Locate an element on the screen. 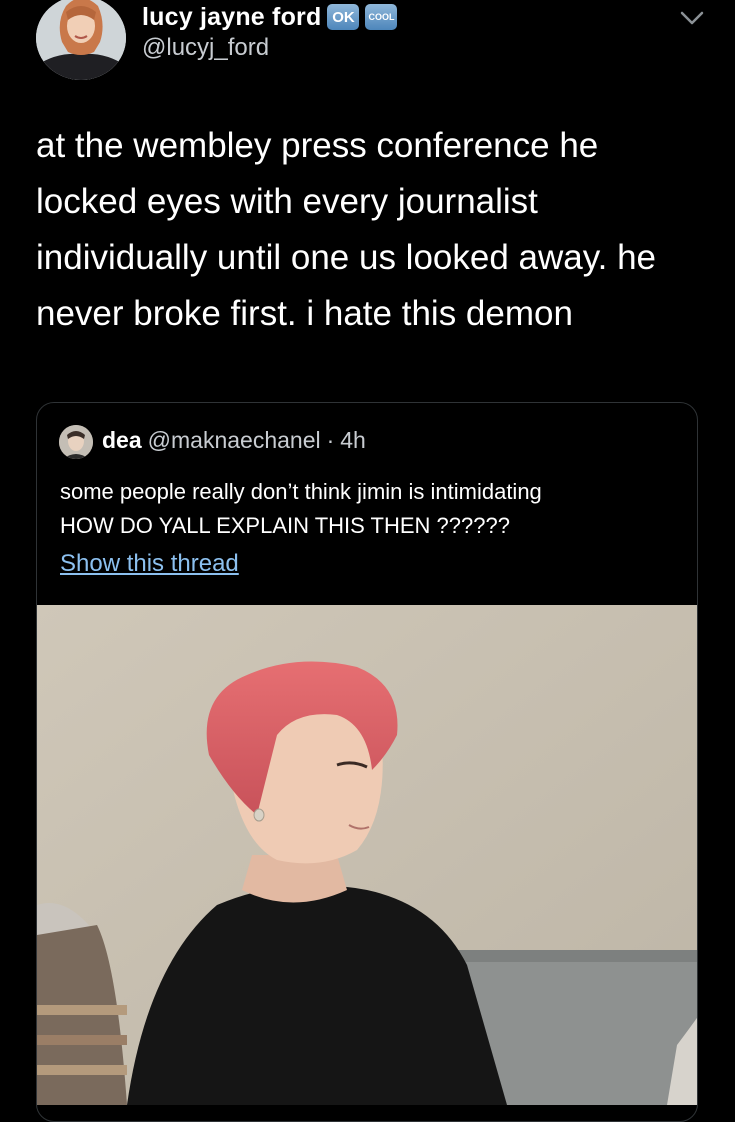  tweet-header: lucy jayne ford OK COOL @lucyj_ford is located at coordinates (367, 45).